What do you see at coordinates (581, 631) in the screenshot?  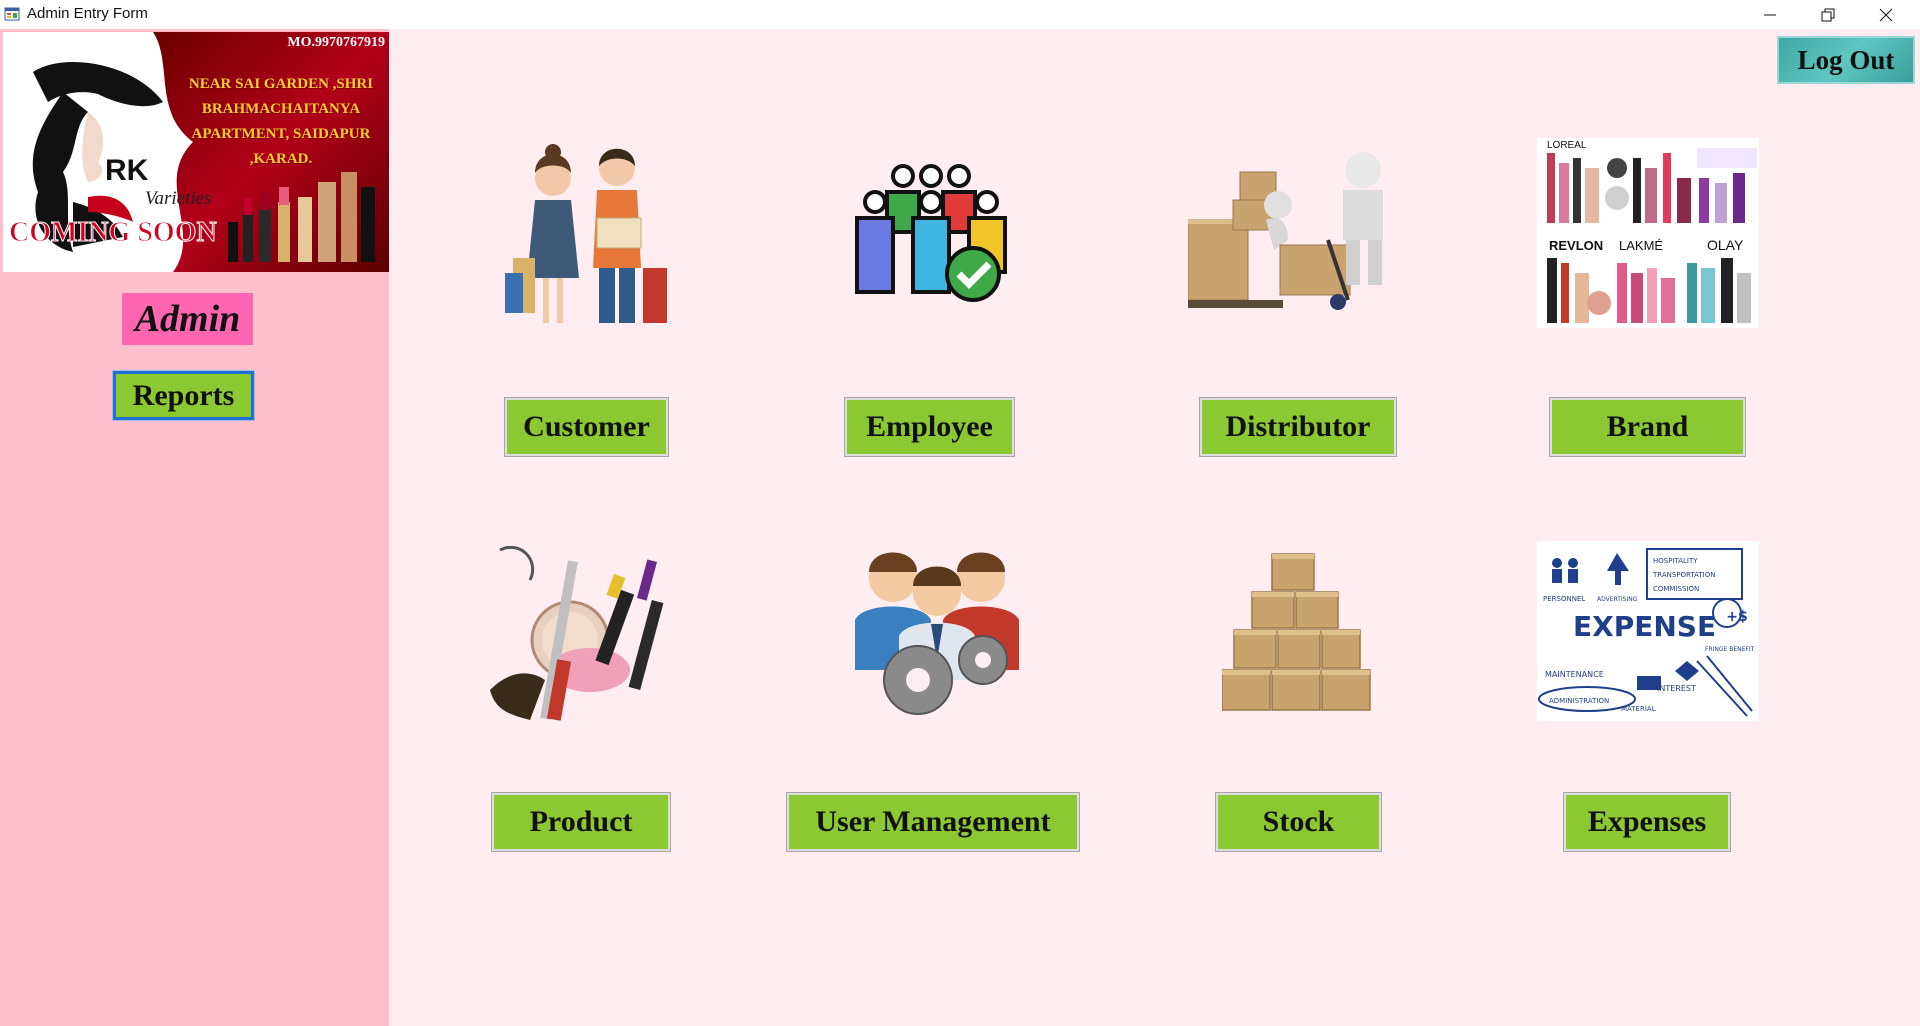 I see `cosmetics-icon` at bounding box center [581, 631].